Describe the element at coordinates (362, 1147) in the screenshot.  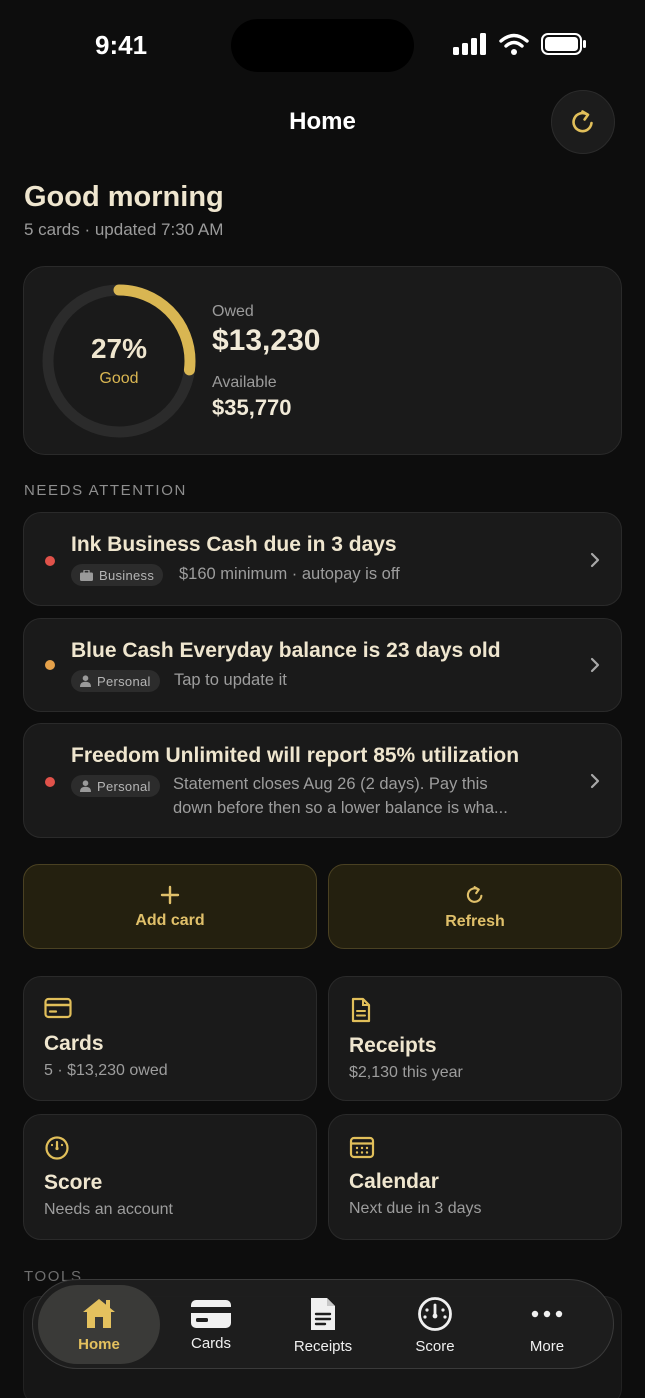
I see `calendar-icon` at that location.